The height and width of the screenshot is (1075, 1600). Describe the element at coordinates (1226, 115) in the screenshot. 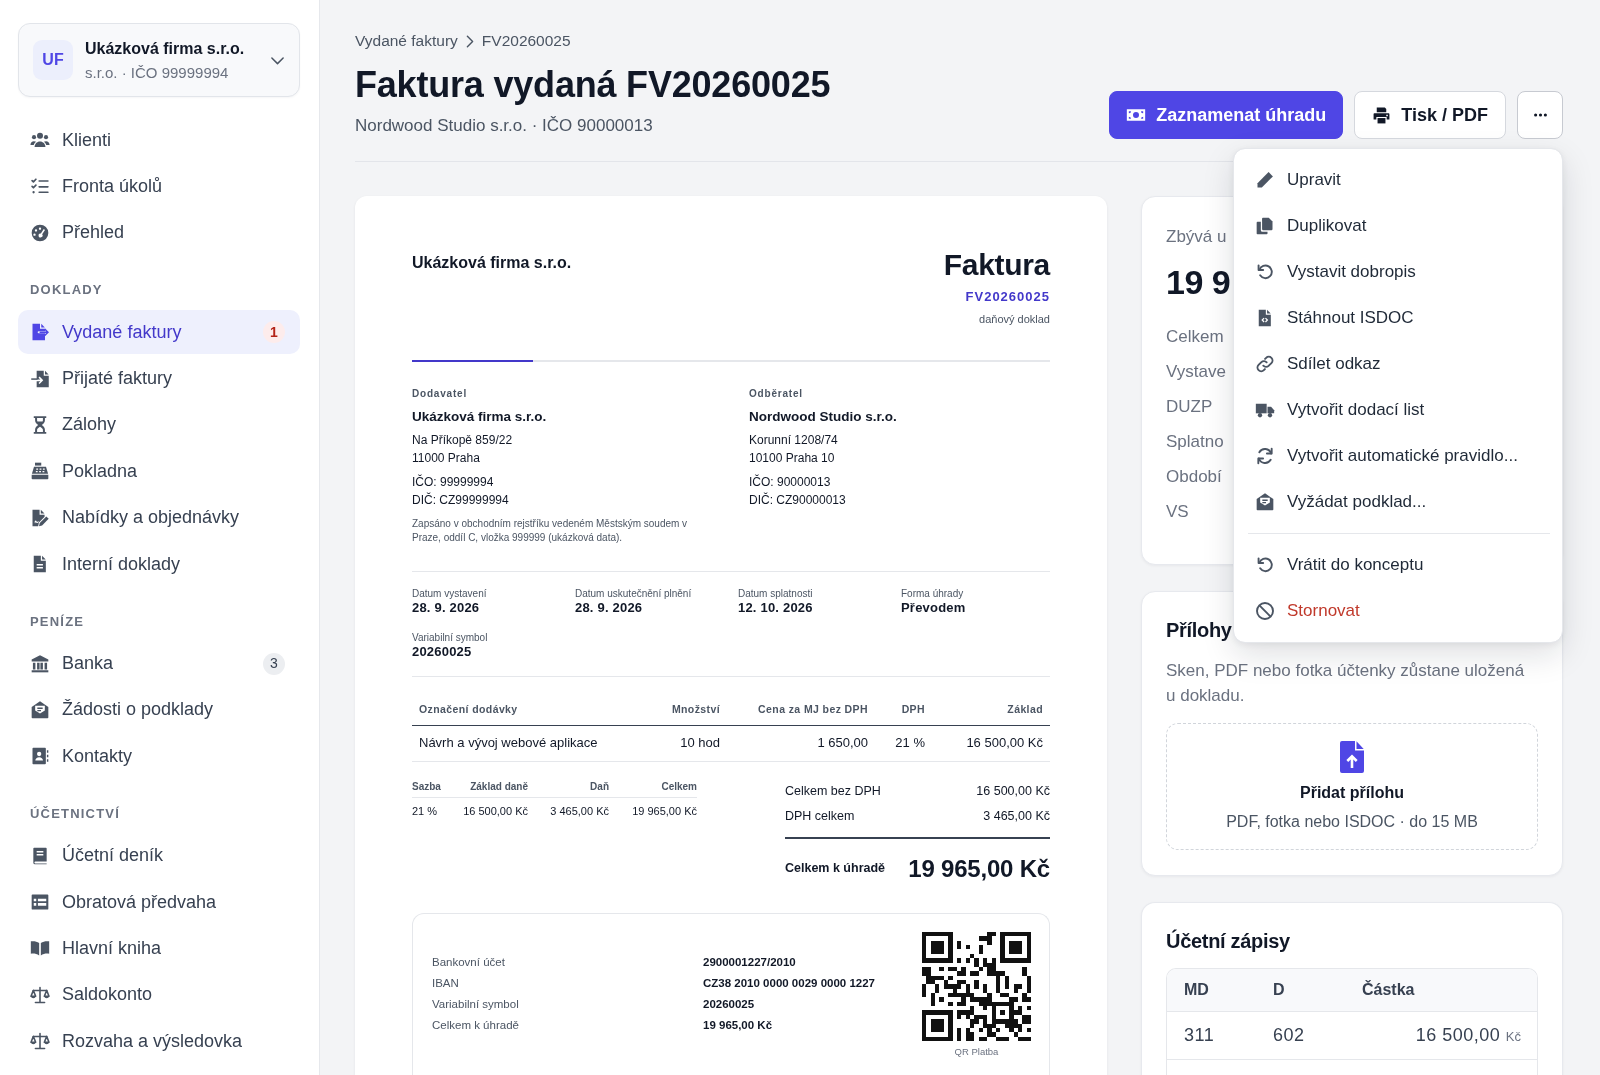

I see `record-payment-button: Zaznamenat úhradu` at that location.